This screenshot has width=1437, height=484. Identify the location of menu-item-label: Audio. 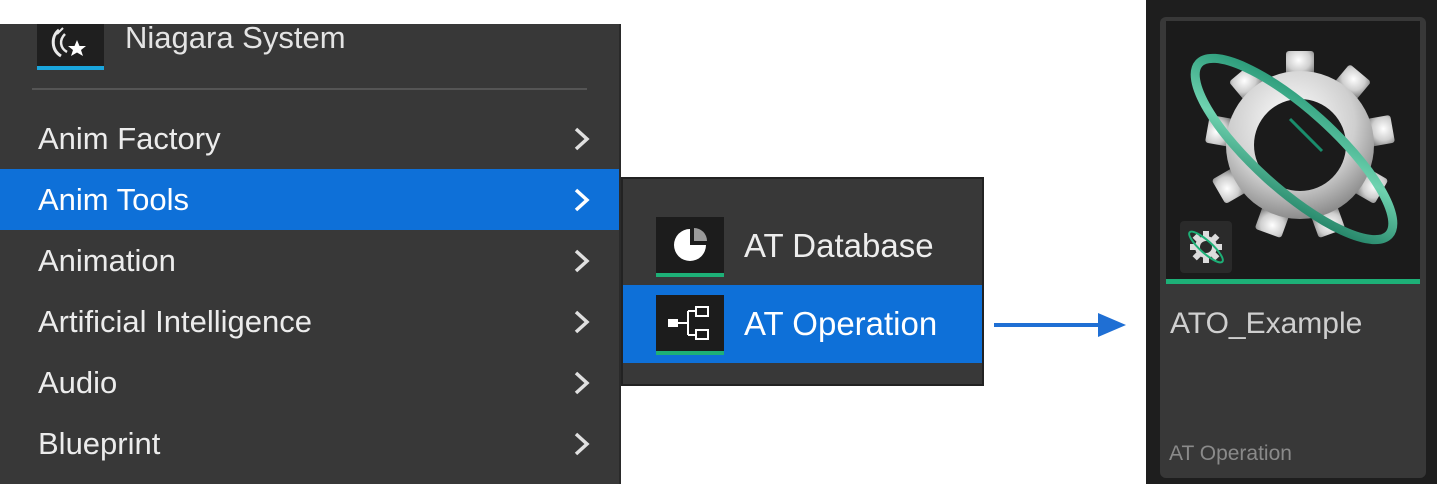
(78, 382).